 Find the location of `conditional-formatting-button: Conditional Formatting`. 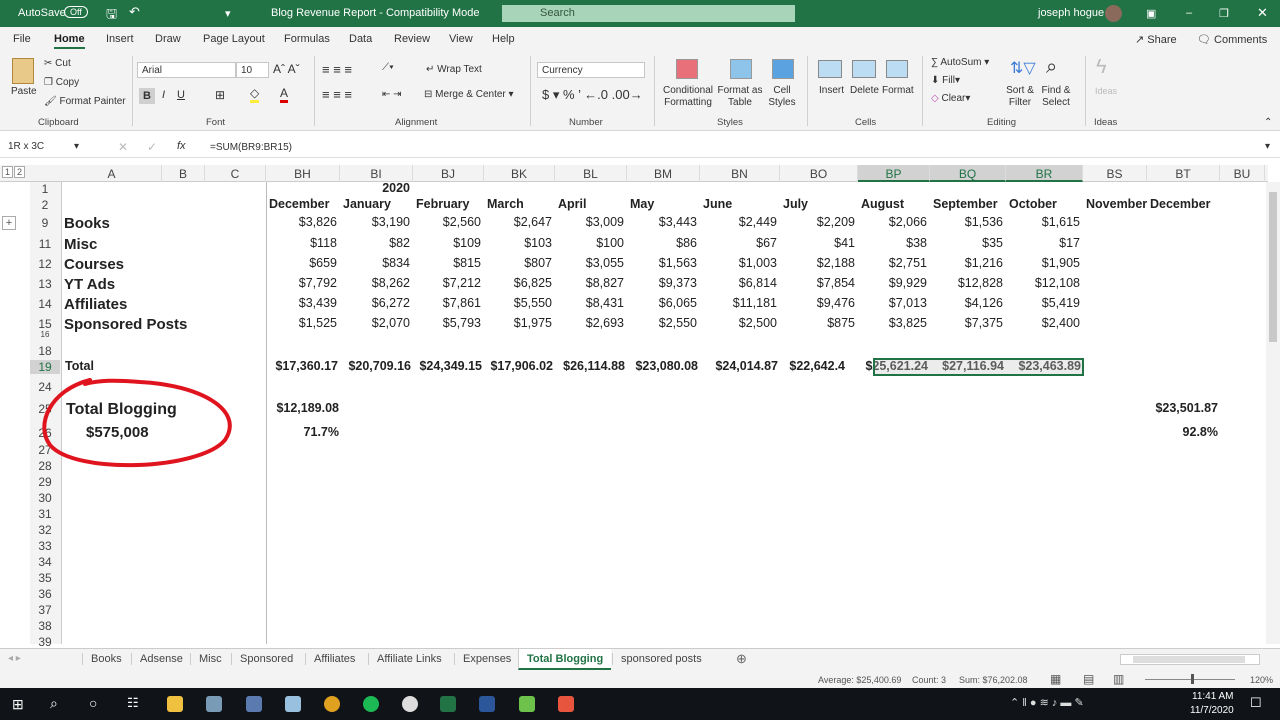

conditional-formatting-button: Conditional Formatting is located at coordinates (688, 97).